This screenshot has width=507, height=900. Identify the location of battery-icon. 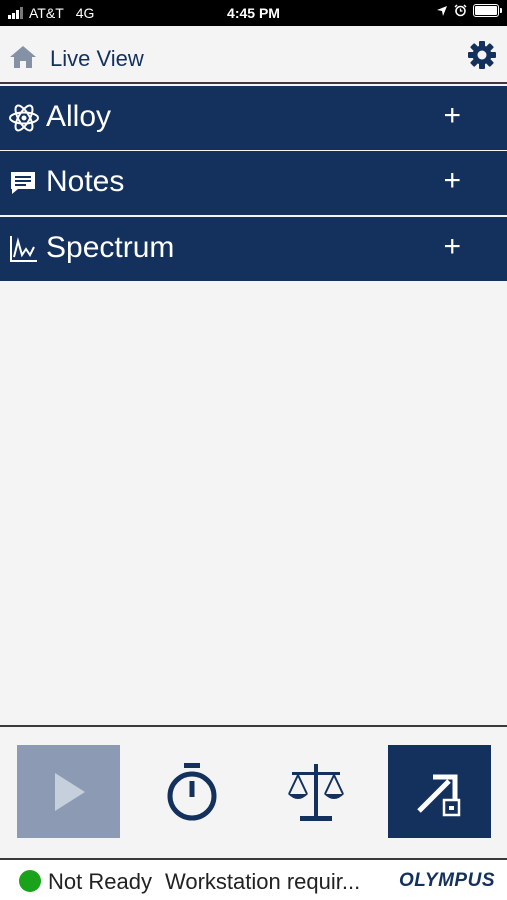
(487, 10).